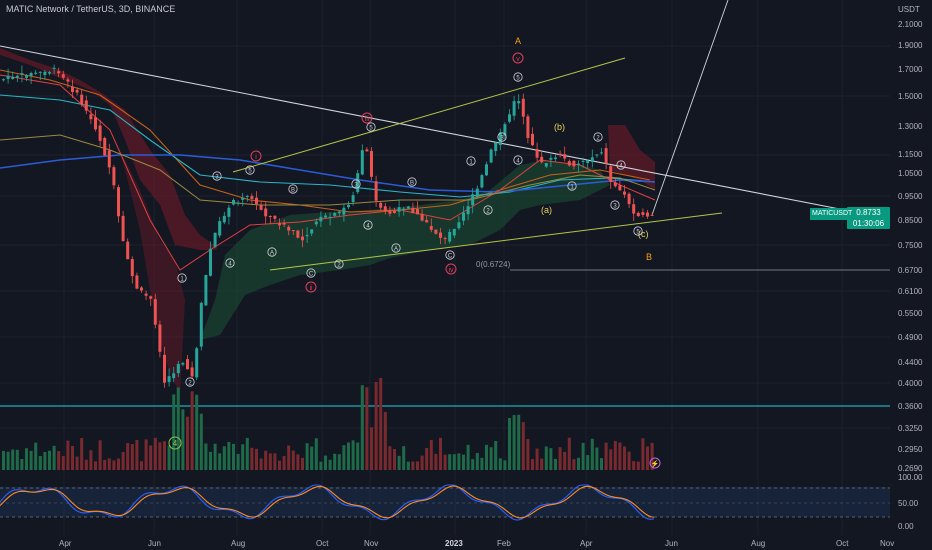  I want to click on svg-text: 0.4900, so click(910, 337).